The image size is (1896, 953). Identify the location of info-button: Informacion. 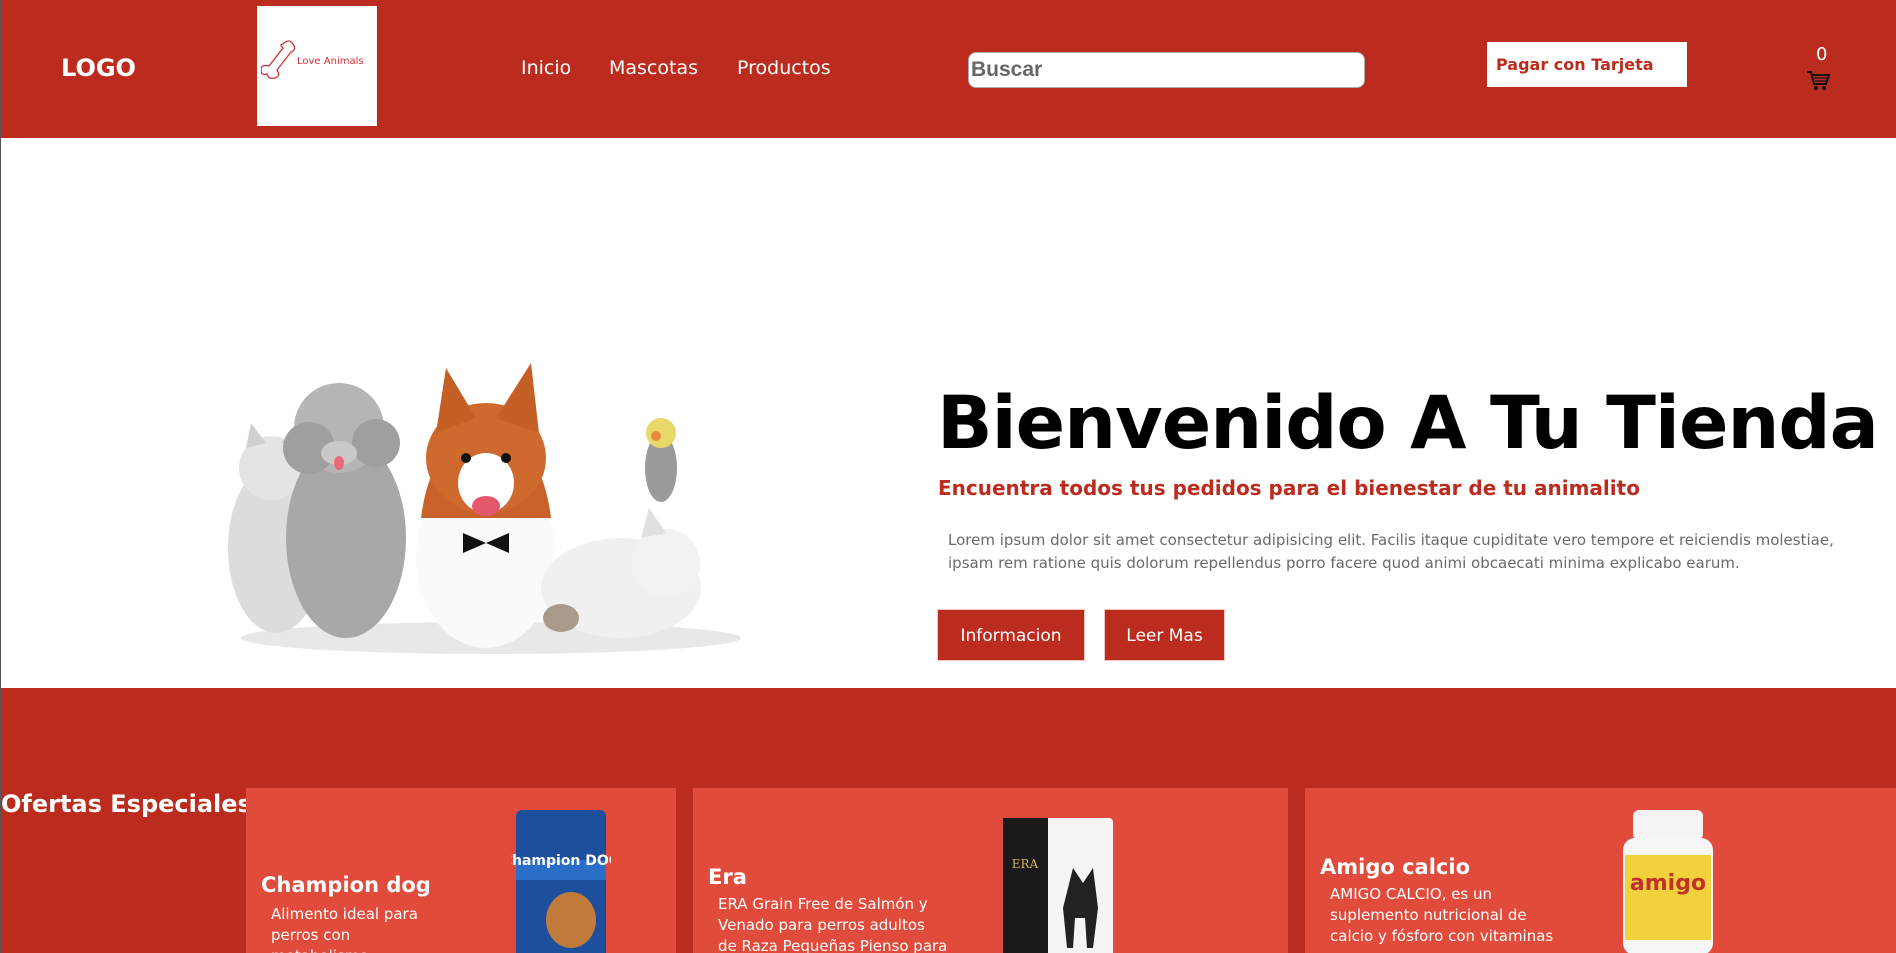
(1011, 635).